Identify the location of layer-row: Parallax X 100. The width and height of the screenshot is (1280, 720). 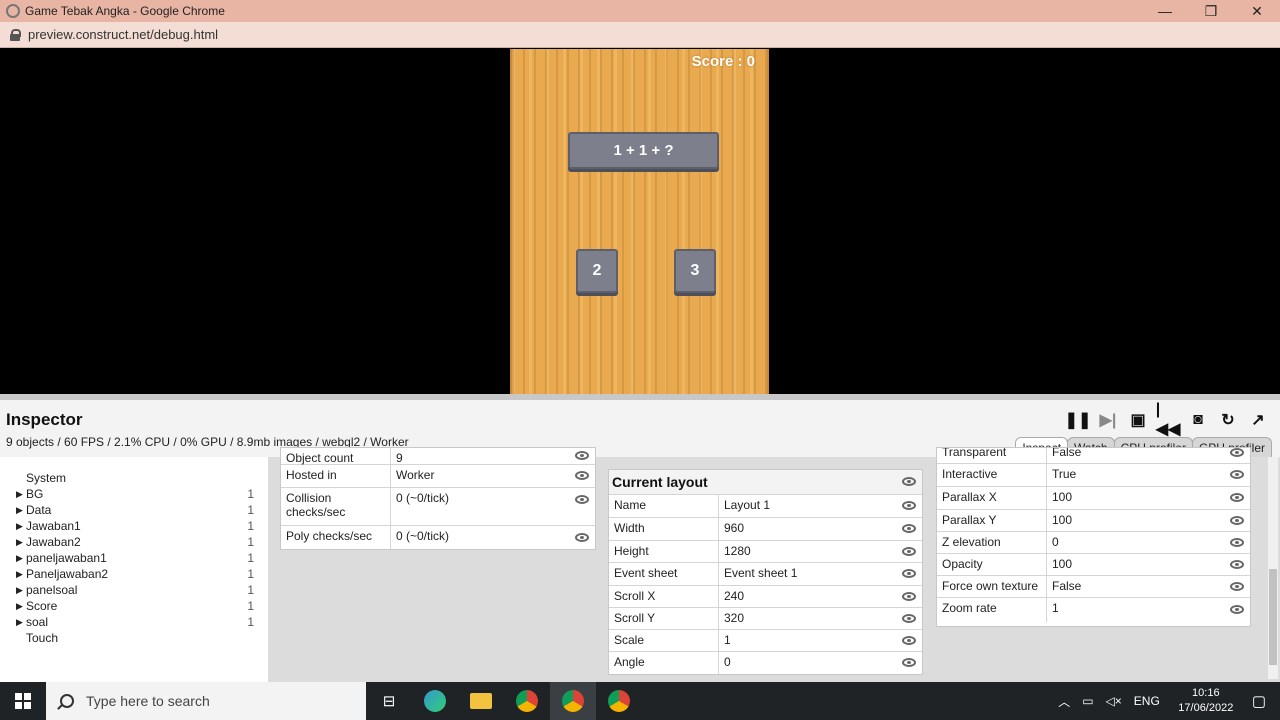
(1093, 498).